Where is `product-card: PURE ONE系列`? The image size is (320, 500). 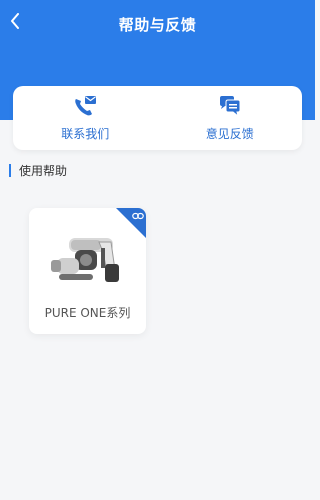 product-card: PURE ONE系列 is located at coordinates (87, 271).